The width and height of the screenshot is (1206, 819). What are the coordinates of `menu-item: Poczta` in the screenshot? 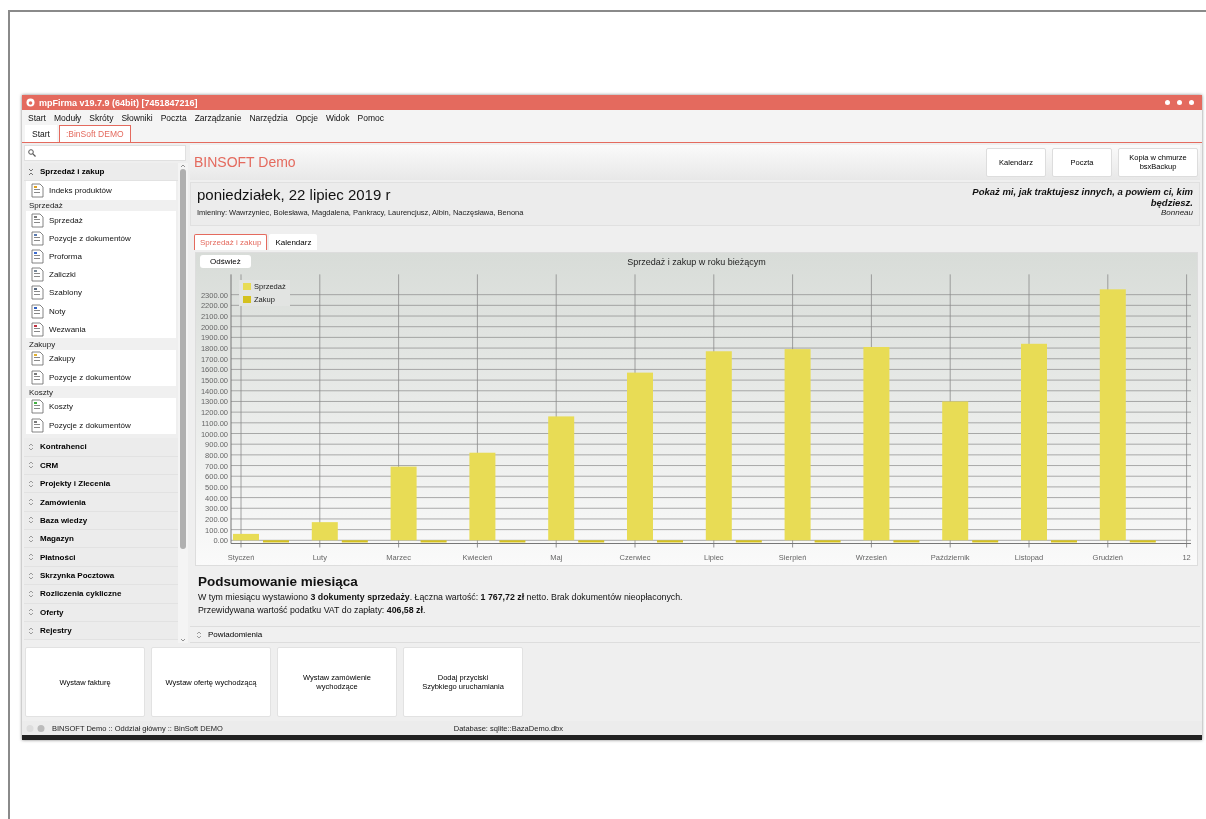 It's located at (173, 118).